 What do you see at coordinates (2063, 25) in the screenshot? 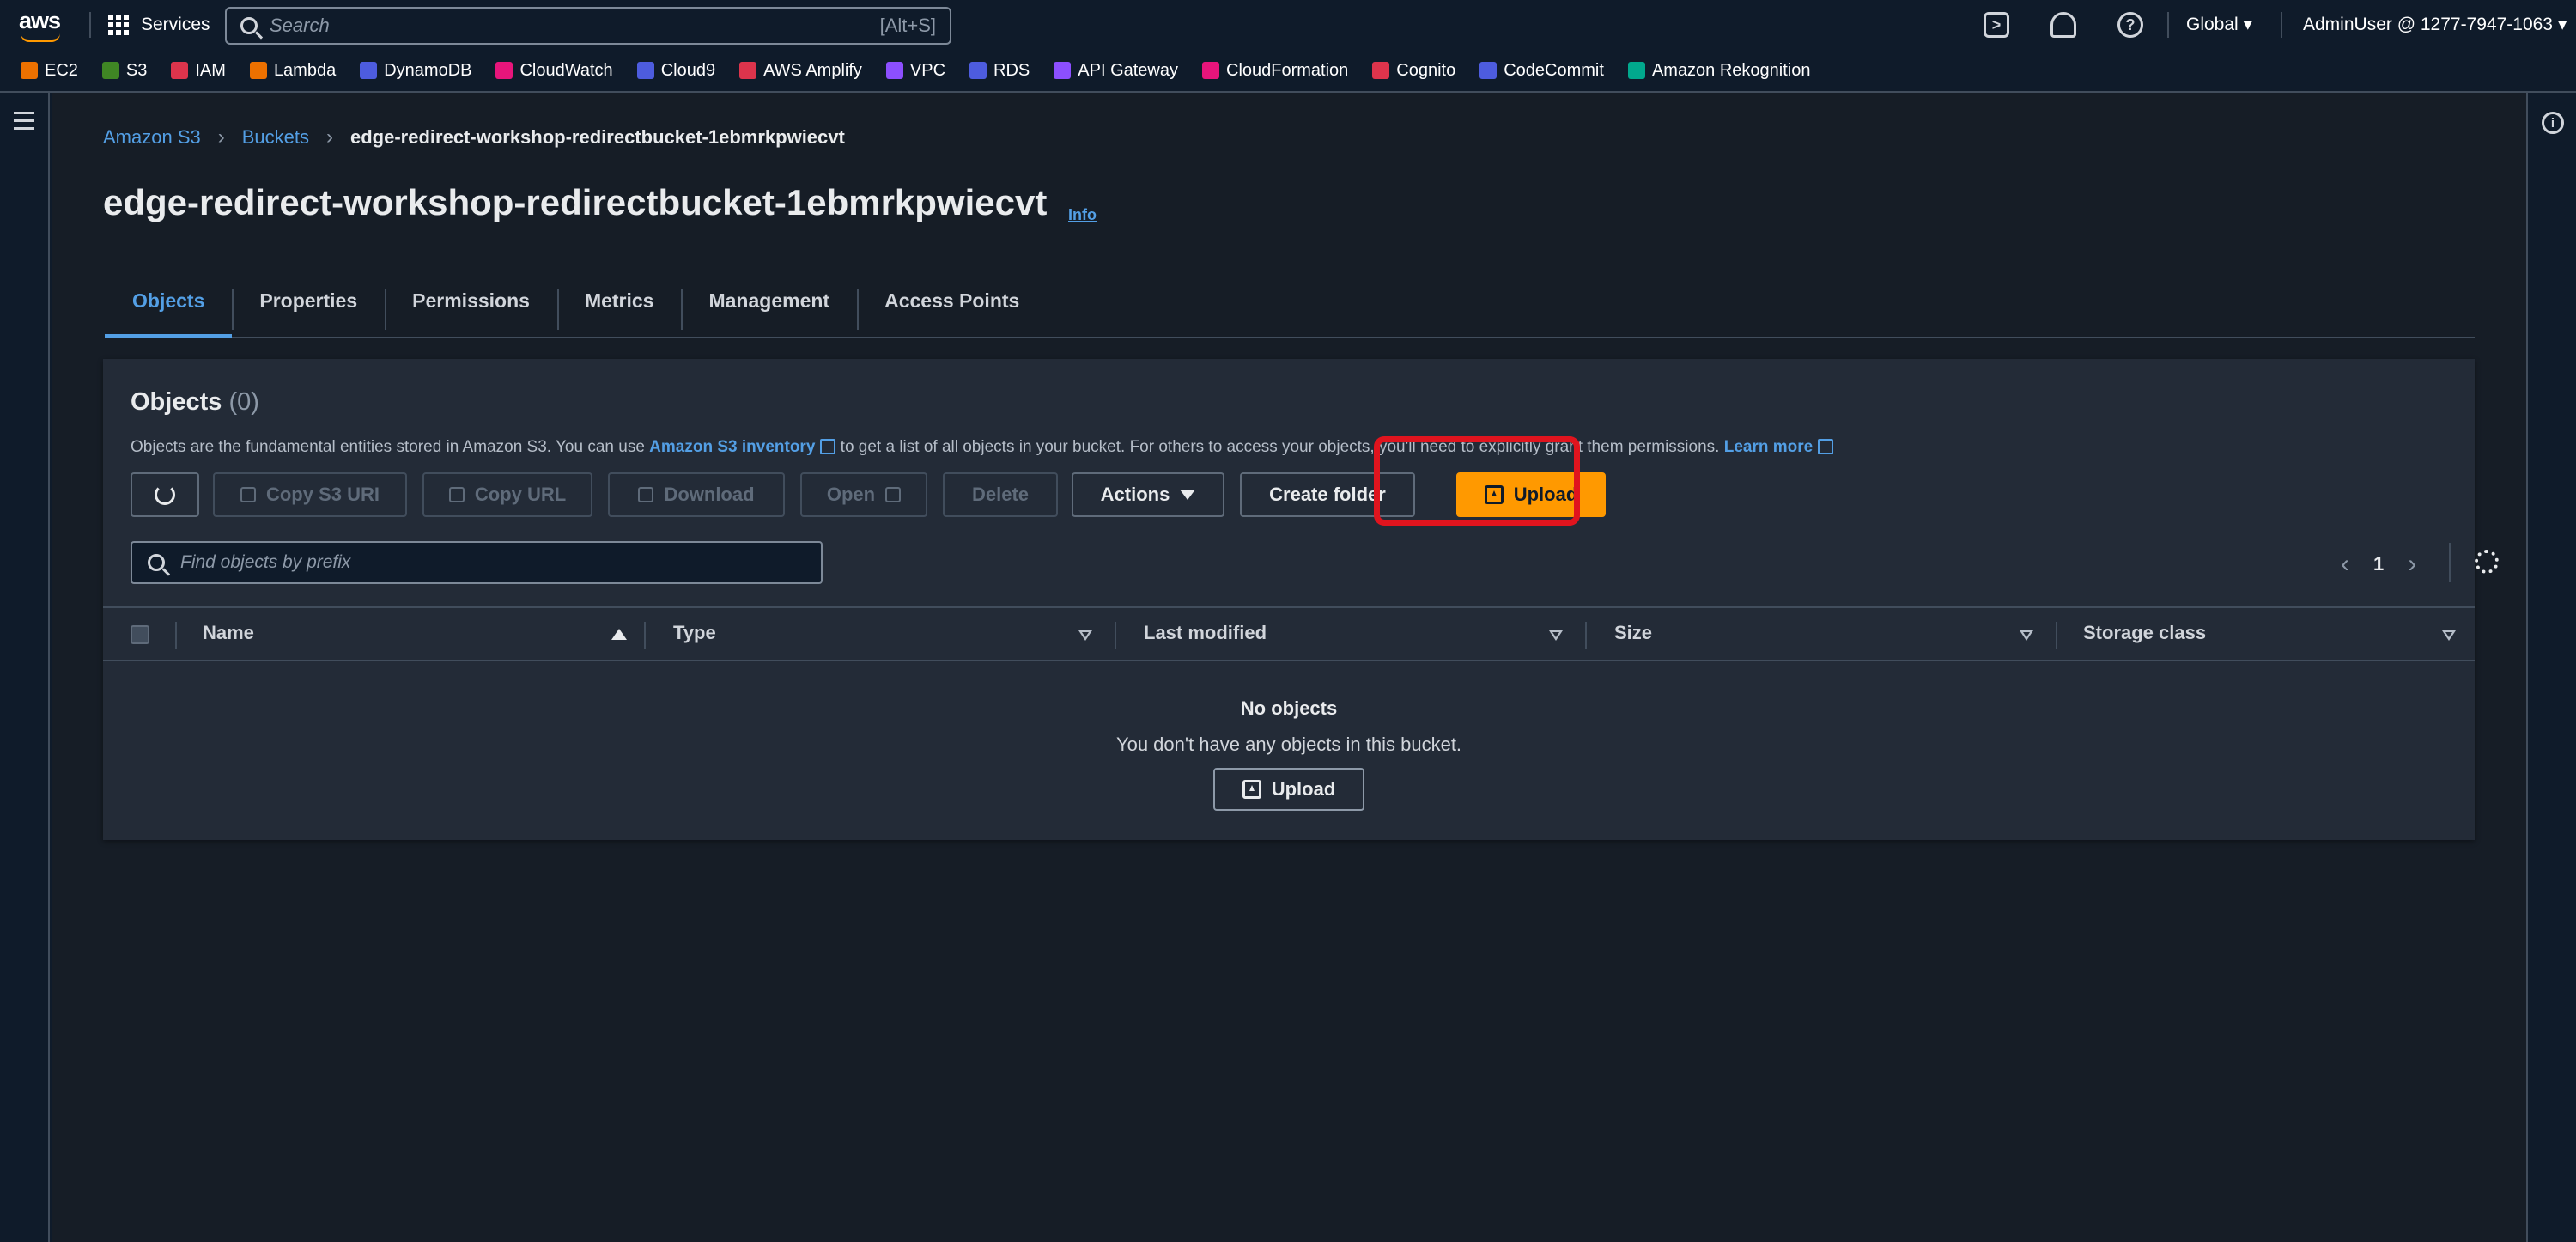
I see `notifications-icon` at bounding box center [2063, 25].